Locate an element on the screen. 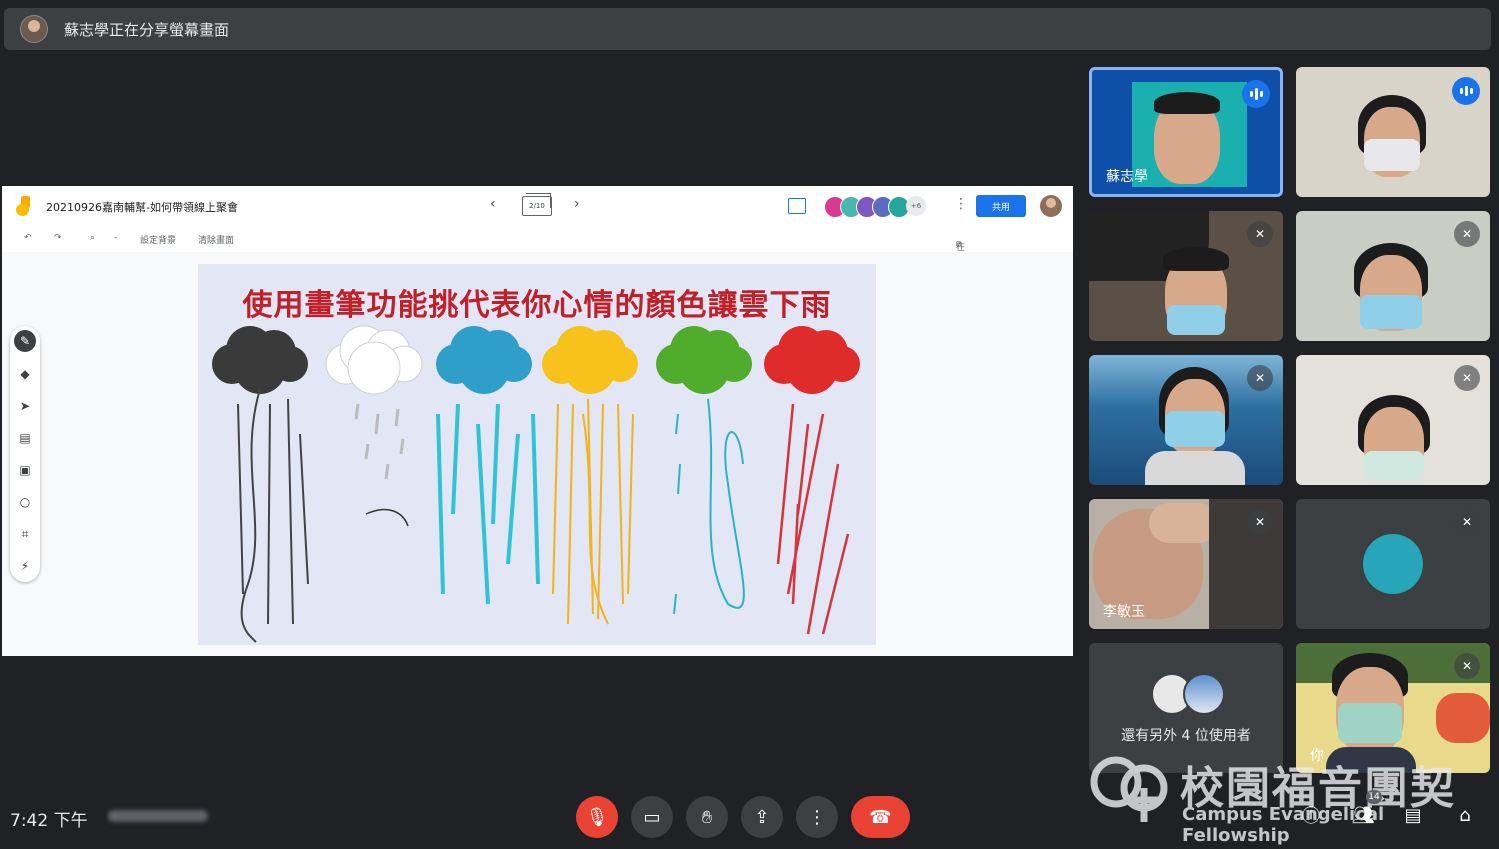 Image resolution: width=1499 pixels, height=849 pixels. frame-indicator: 2/10 is located at coordinates (537, 204).